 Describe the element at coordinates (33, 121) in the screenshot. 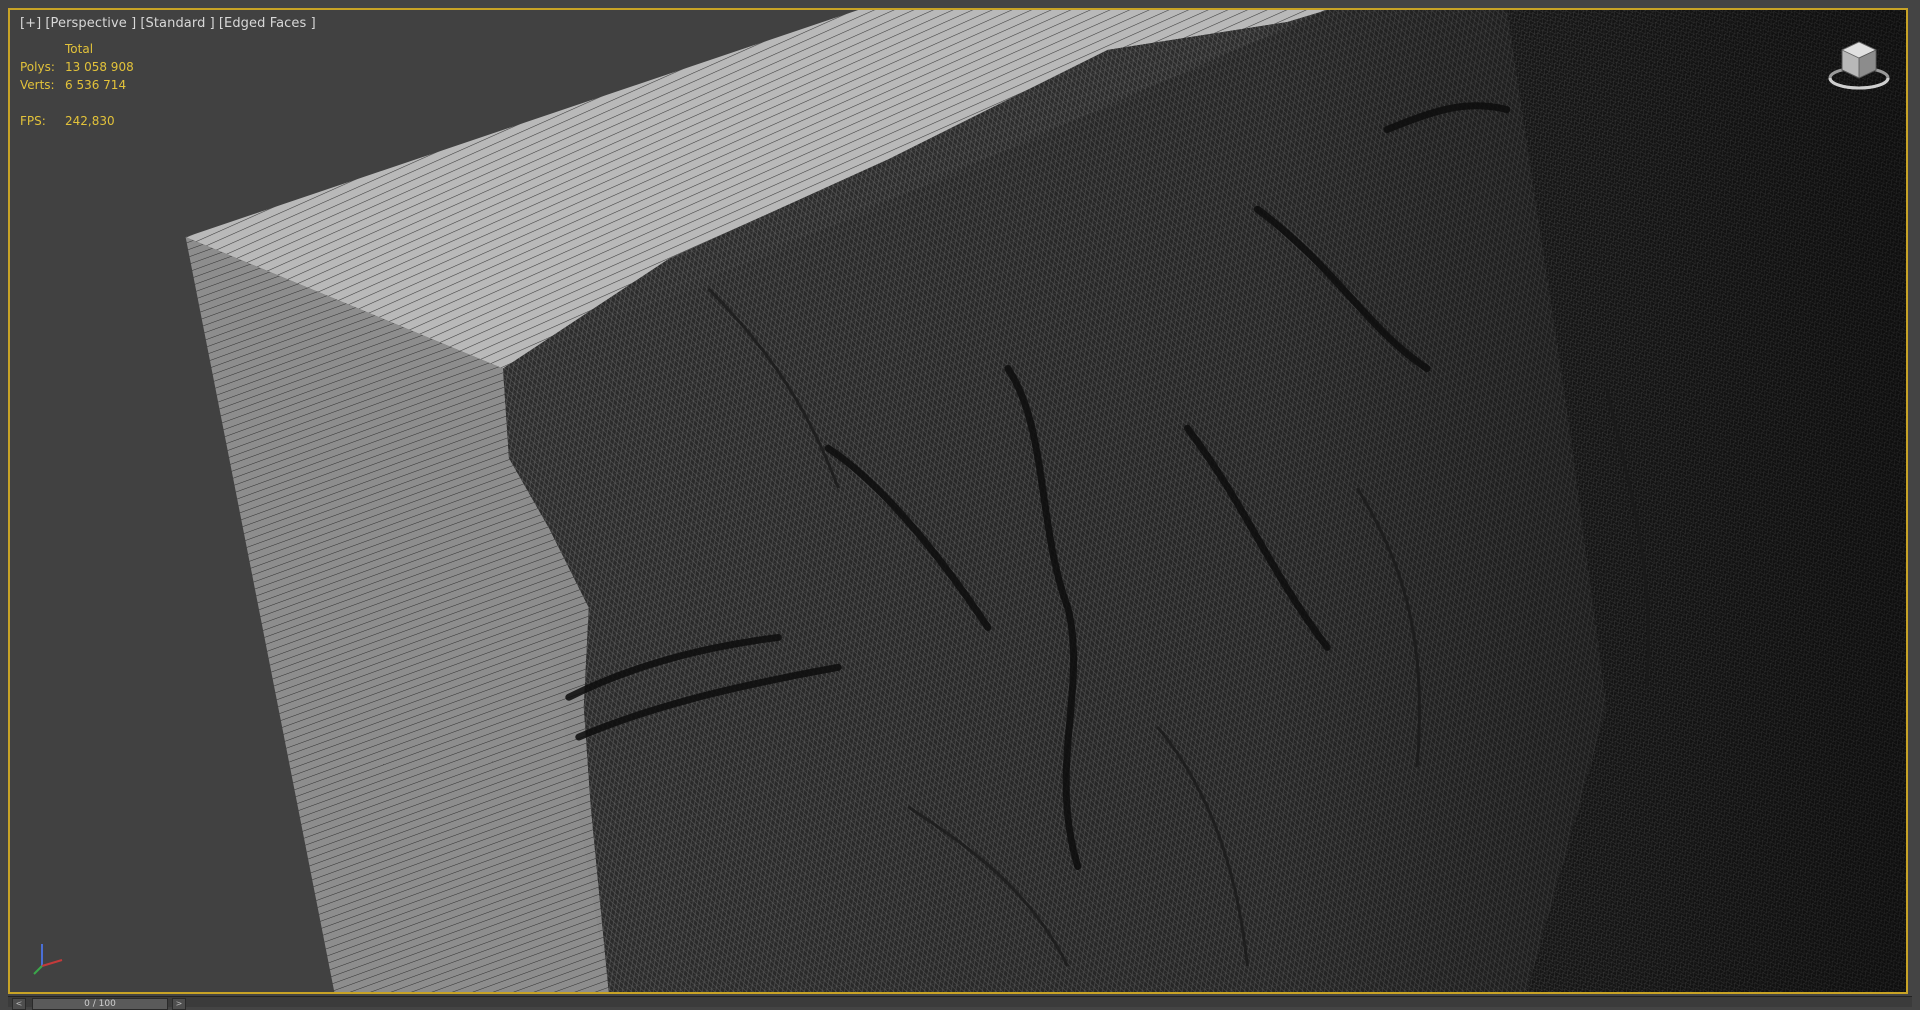

I see `fps-label: FPS:` at that location.